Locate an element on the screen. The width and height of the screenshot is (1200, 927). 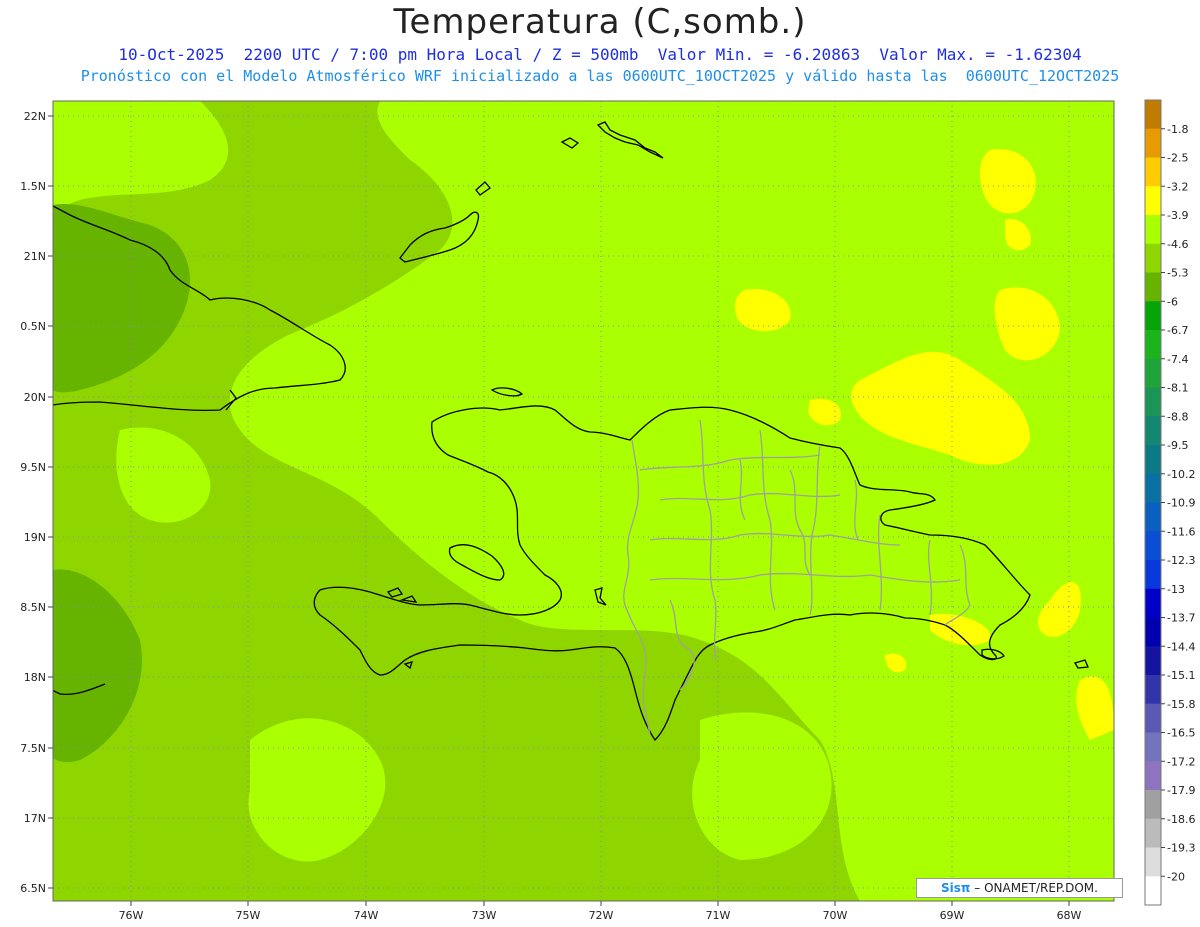
colorbar-label: -18.6 is located at coordinates (1181, 819).